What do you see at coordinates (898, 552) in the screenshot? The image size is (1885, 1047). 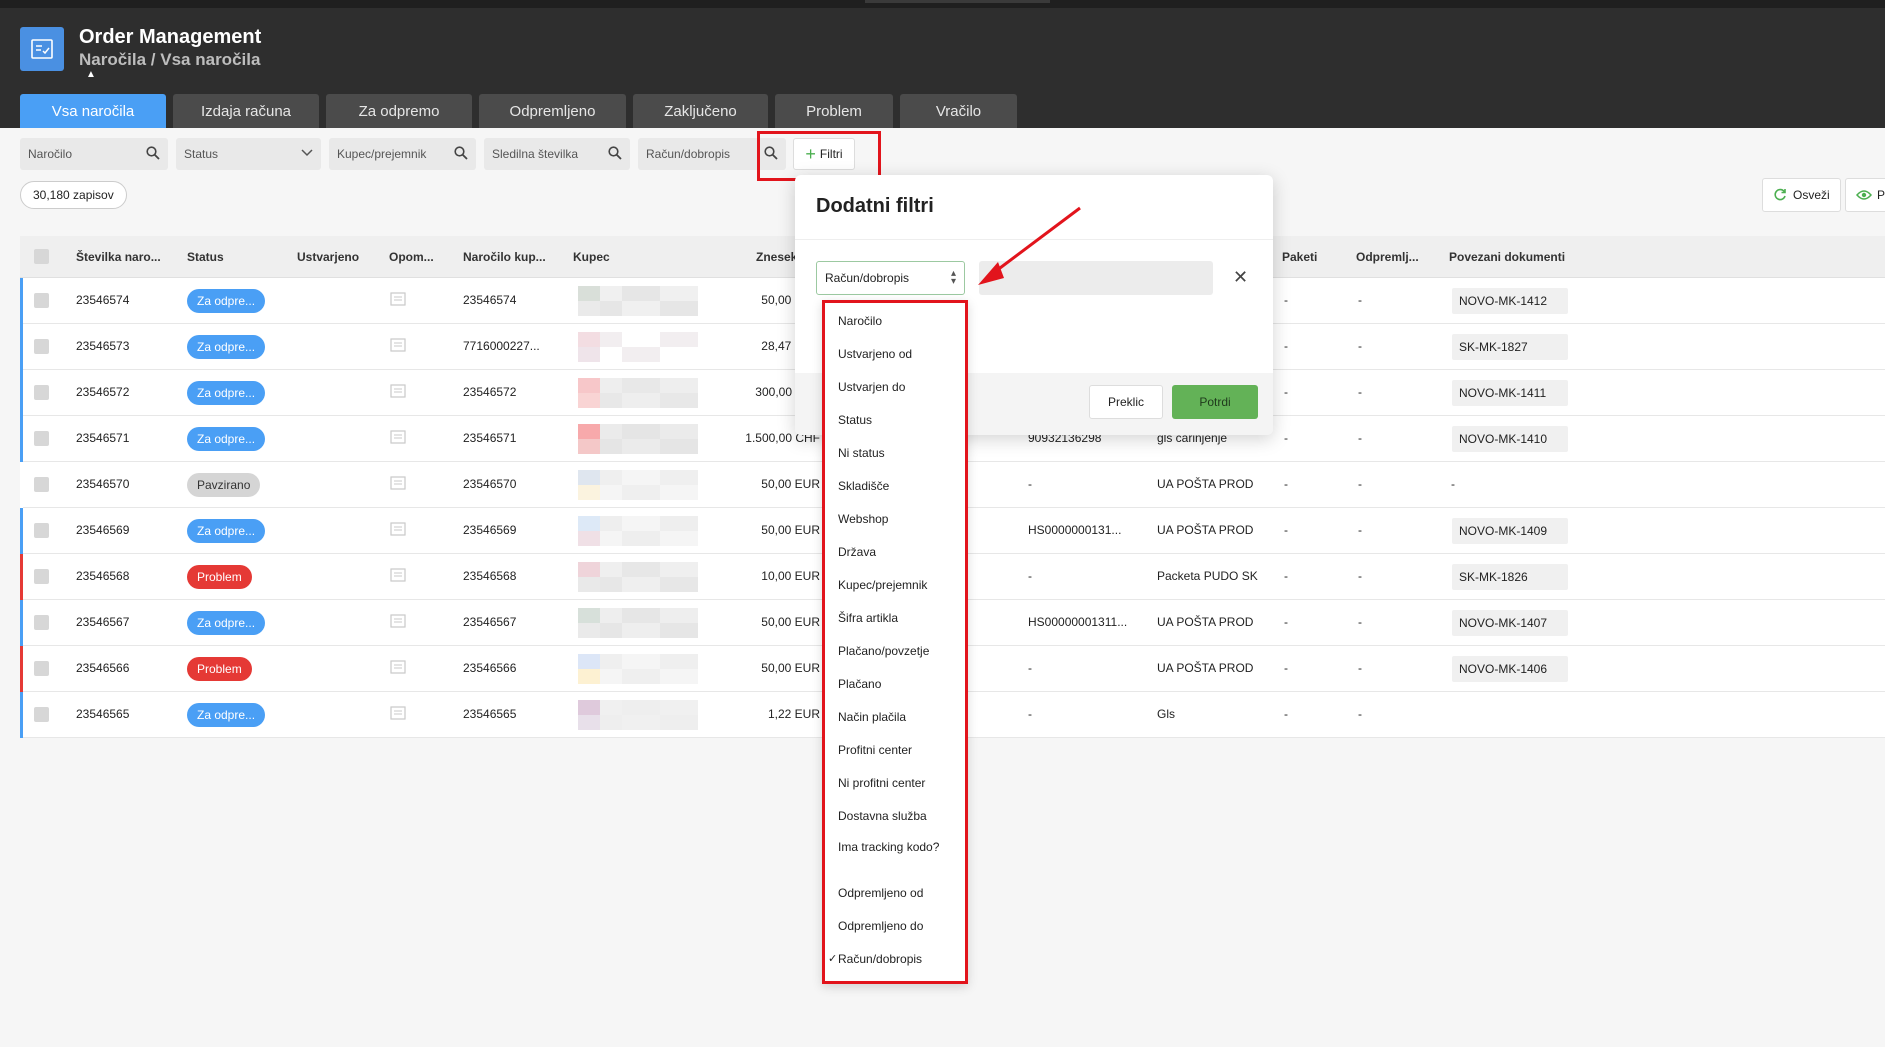 I see `filter-option: Država` at bounding box center [898, 552].